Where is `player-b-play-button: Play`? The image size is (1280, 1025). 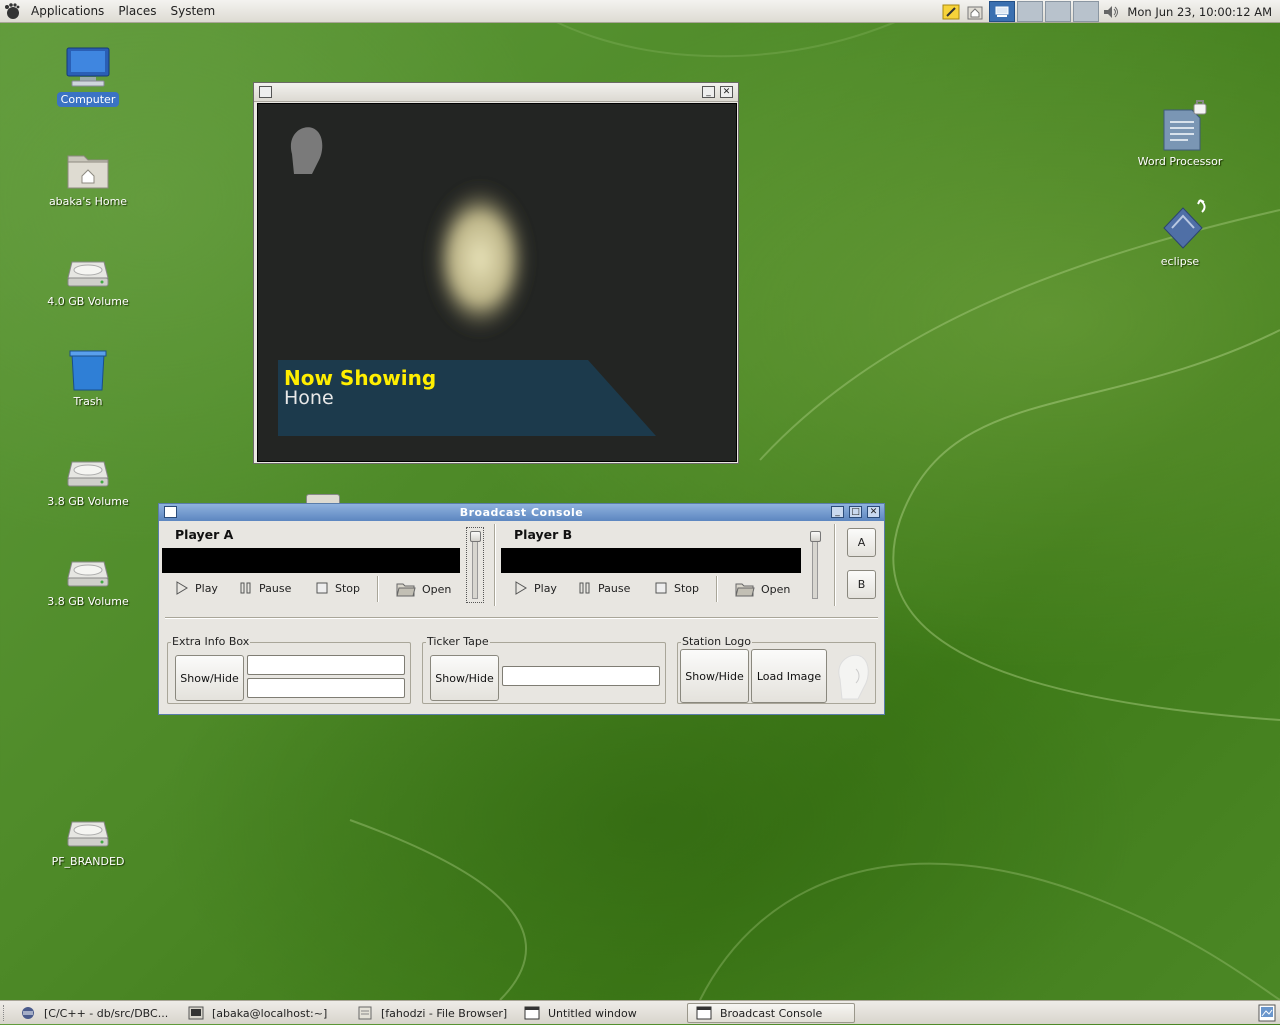 player-b-play-button: Play is located at coordinates (535, 588).